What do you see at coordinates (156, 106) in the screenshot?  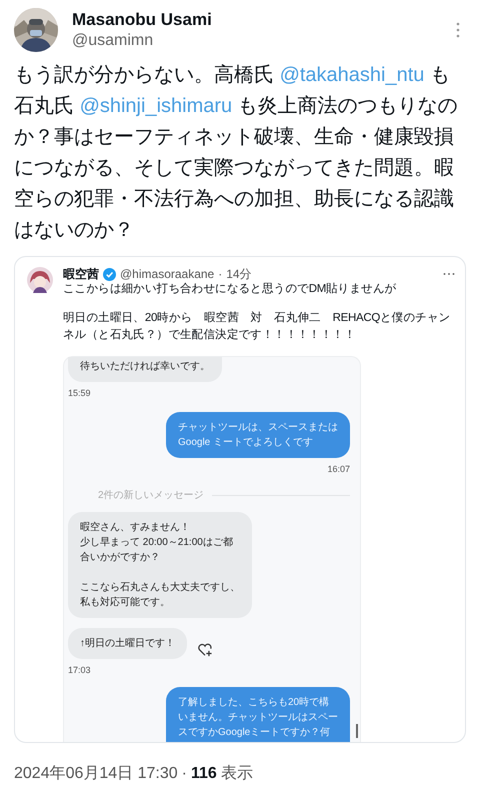 I see `mention-link: @shinji_ishimaru` at bounding box center [156, 106].